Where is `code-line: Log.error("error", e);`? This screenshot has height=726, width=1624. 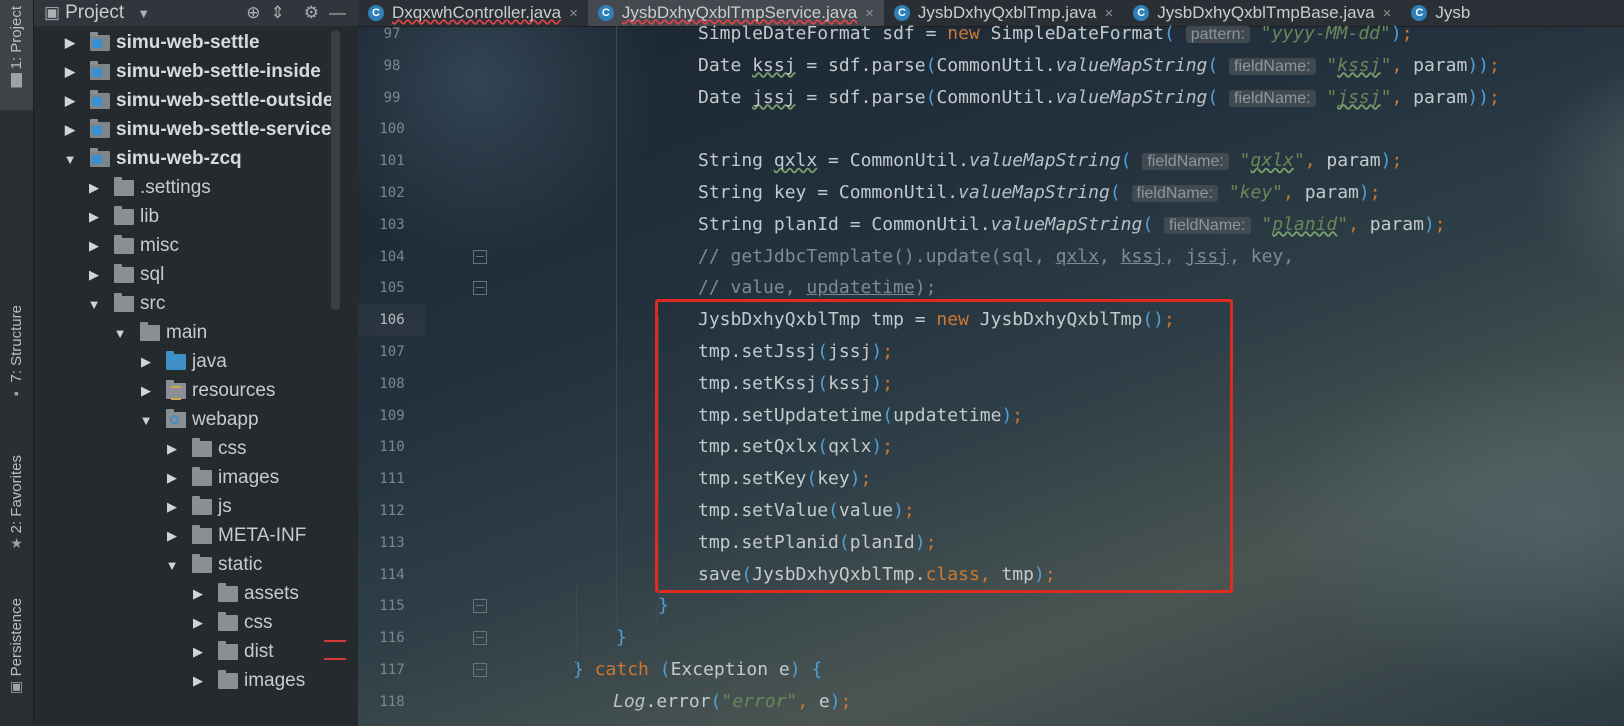
code-line: Log.error("error", e); is located at coordinates (732, 702).